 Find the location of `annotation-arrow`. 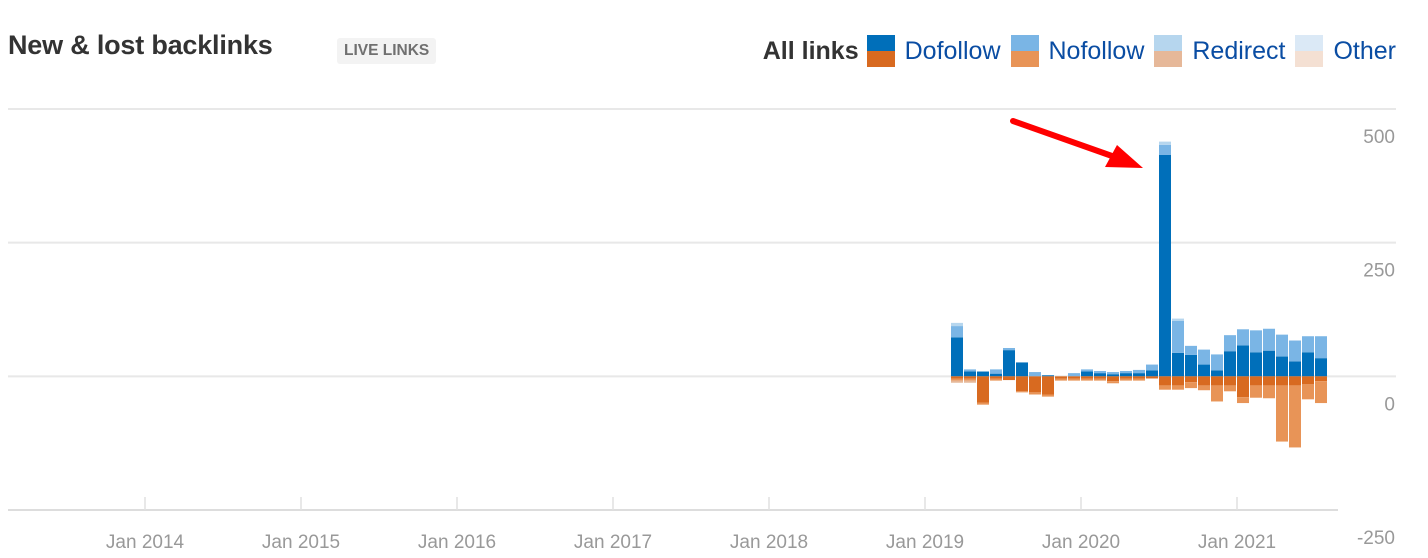

annotation-arrow is located at coordinates (1076, 143).